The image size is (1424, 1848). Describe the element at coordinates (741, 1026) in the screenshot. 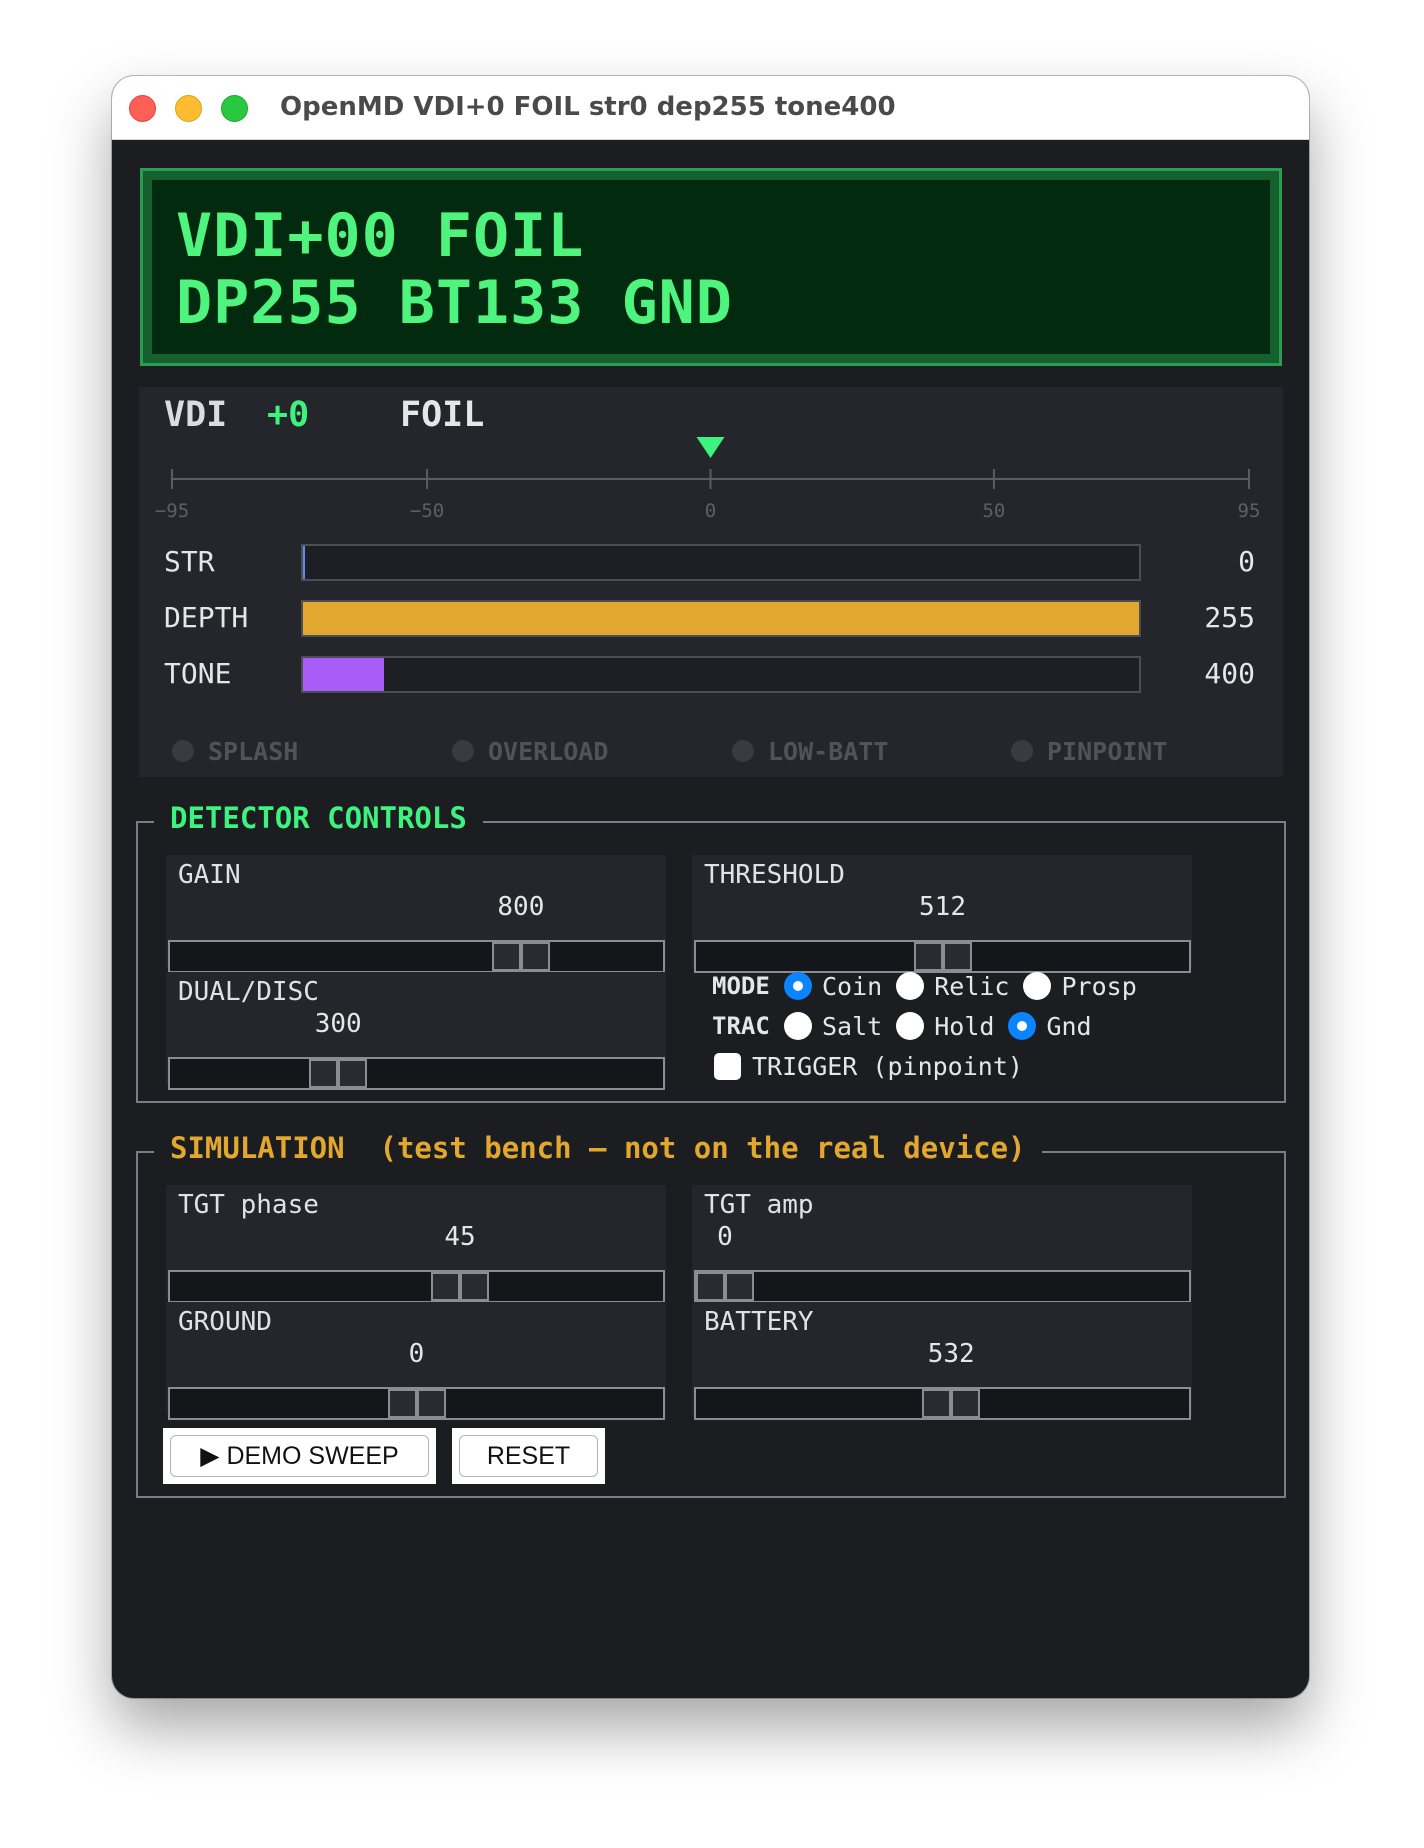

I see `trac-key: TRAC` at that location.